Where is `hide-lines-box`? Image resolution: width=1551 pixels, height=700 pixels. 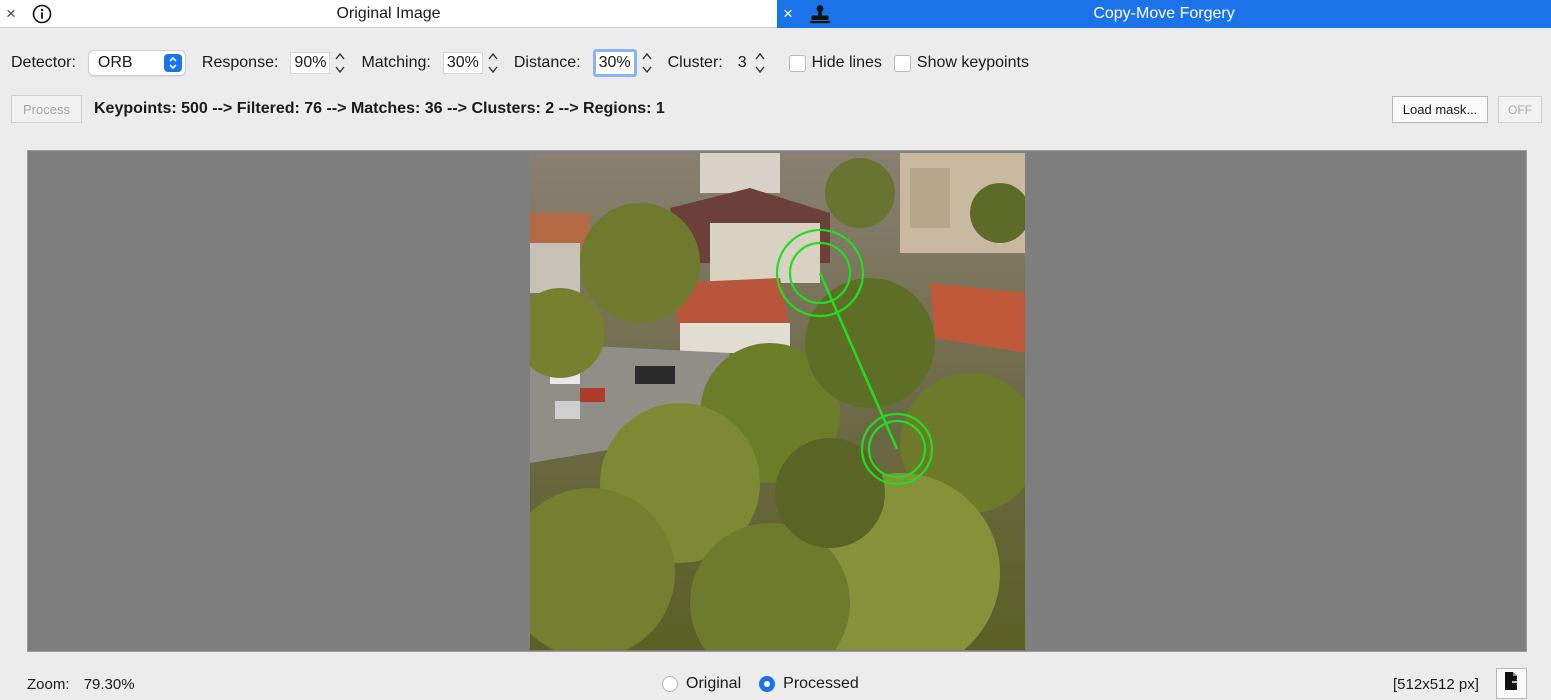 hide-lines-box is located at coordinates (797, 63).